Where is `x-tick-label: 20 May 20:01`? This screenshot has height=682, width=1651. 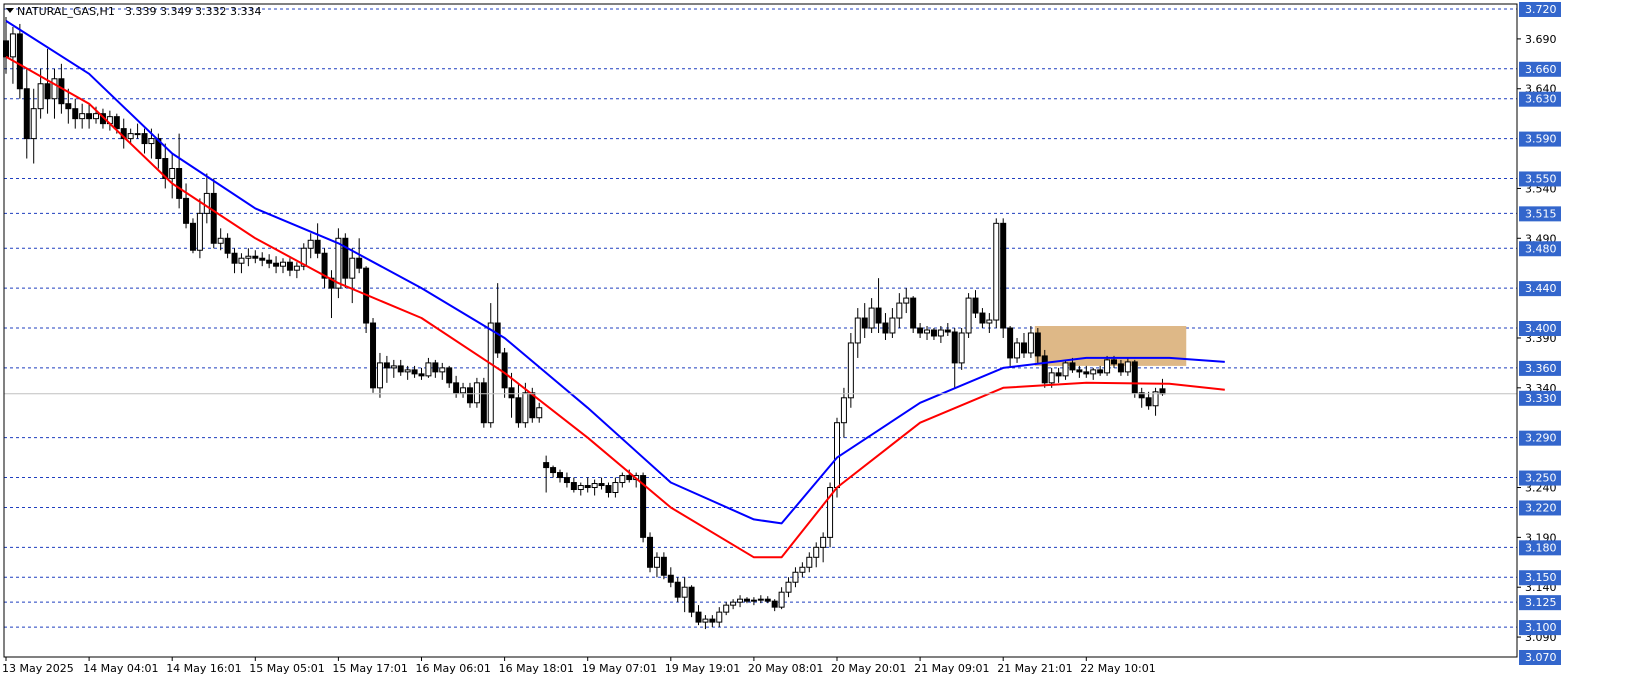 x-tick-label: 20 May 20:01 is located at coordinates (868, 668).